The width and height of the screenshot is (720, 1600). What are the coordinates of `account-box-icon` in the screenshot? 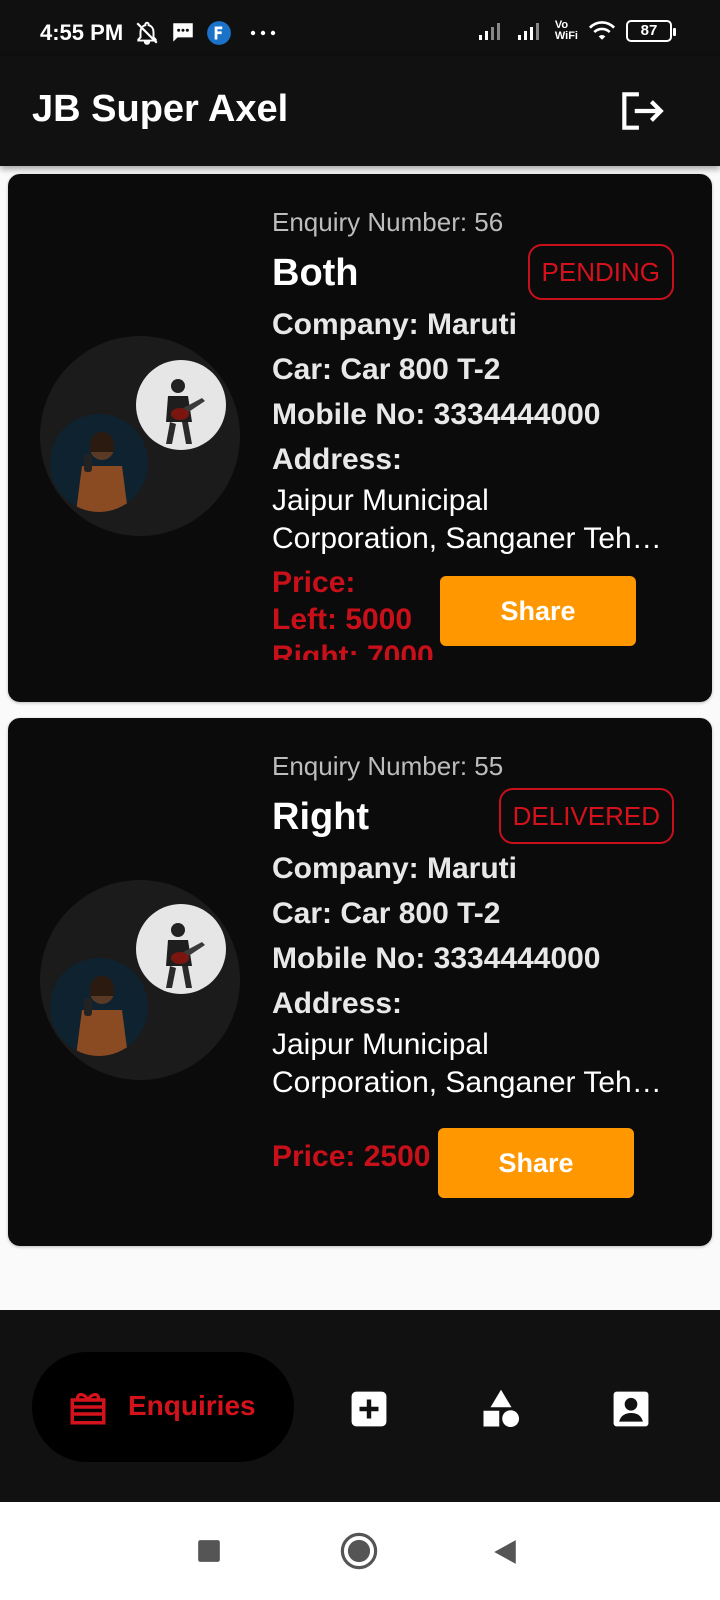 It's located at (631, 1409).